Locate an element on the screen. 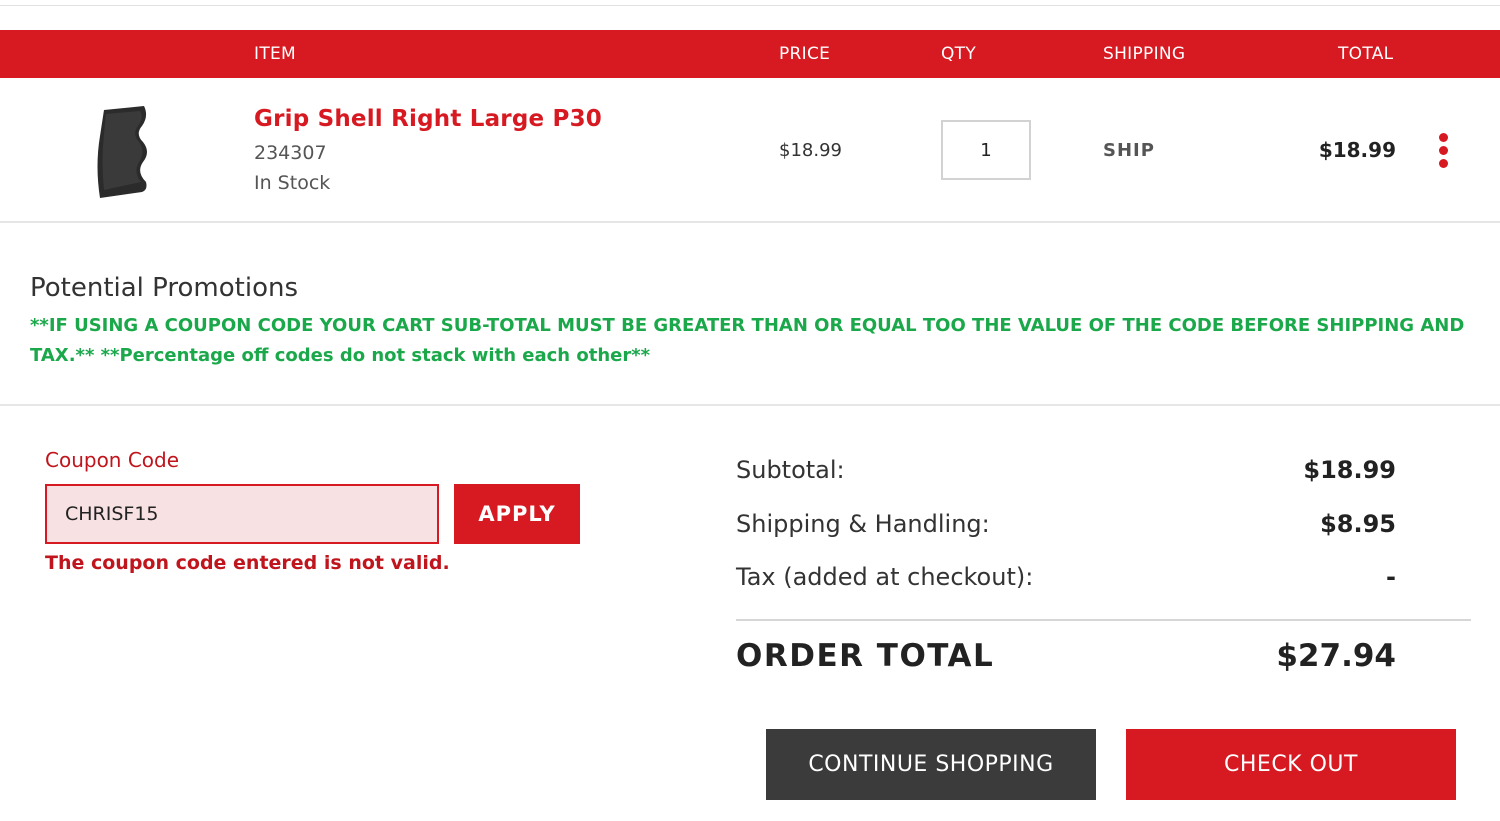 Image resolution: width=1500 pixels, height=821 pixels. summary-divider is located at coordinates (1103, 620).